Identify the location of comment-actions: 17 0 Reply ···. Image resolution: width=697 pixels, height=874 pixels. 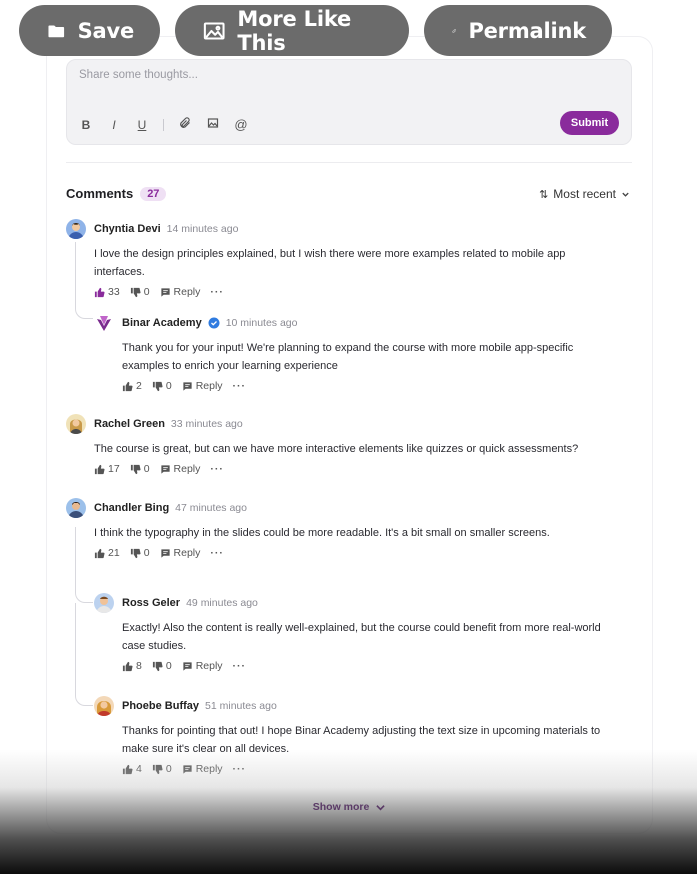
(159, 469).